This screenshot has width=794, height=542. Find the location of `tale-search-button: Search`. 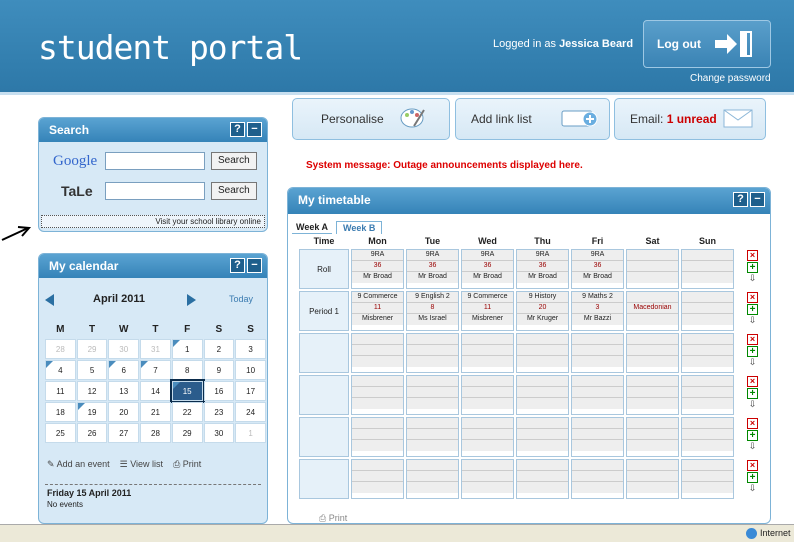

tale-search-button: Search is located at coordinates (234, 191).